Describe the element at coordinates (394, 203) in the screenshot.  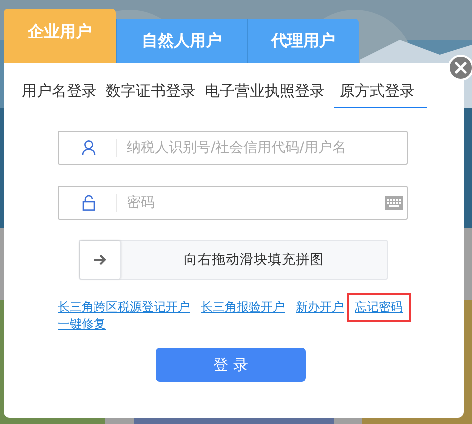
I see `keyboard-icon` at that location.